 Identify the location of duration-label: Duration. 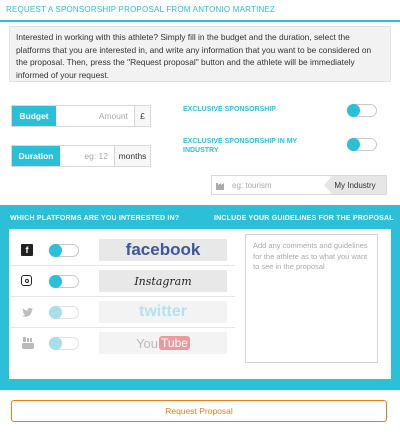
(36, 156).